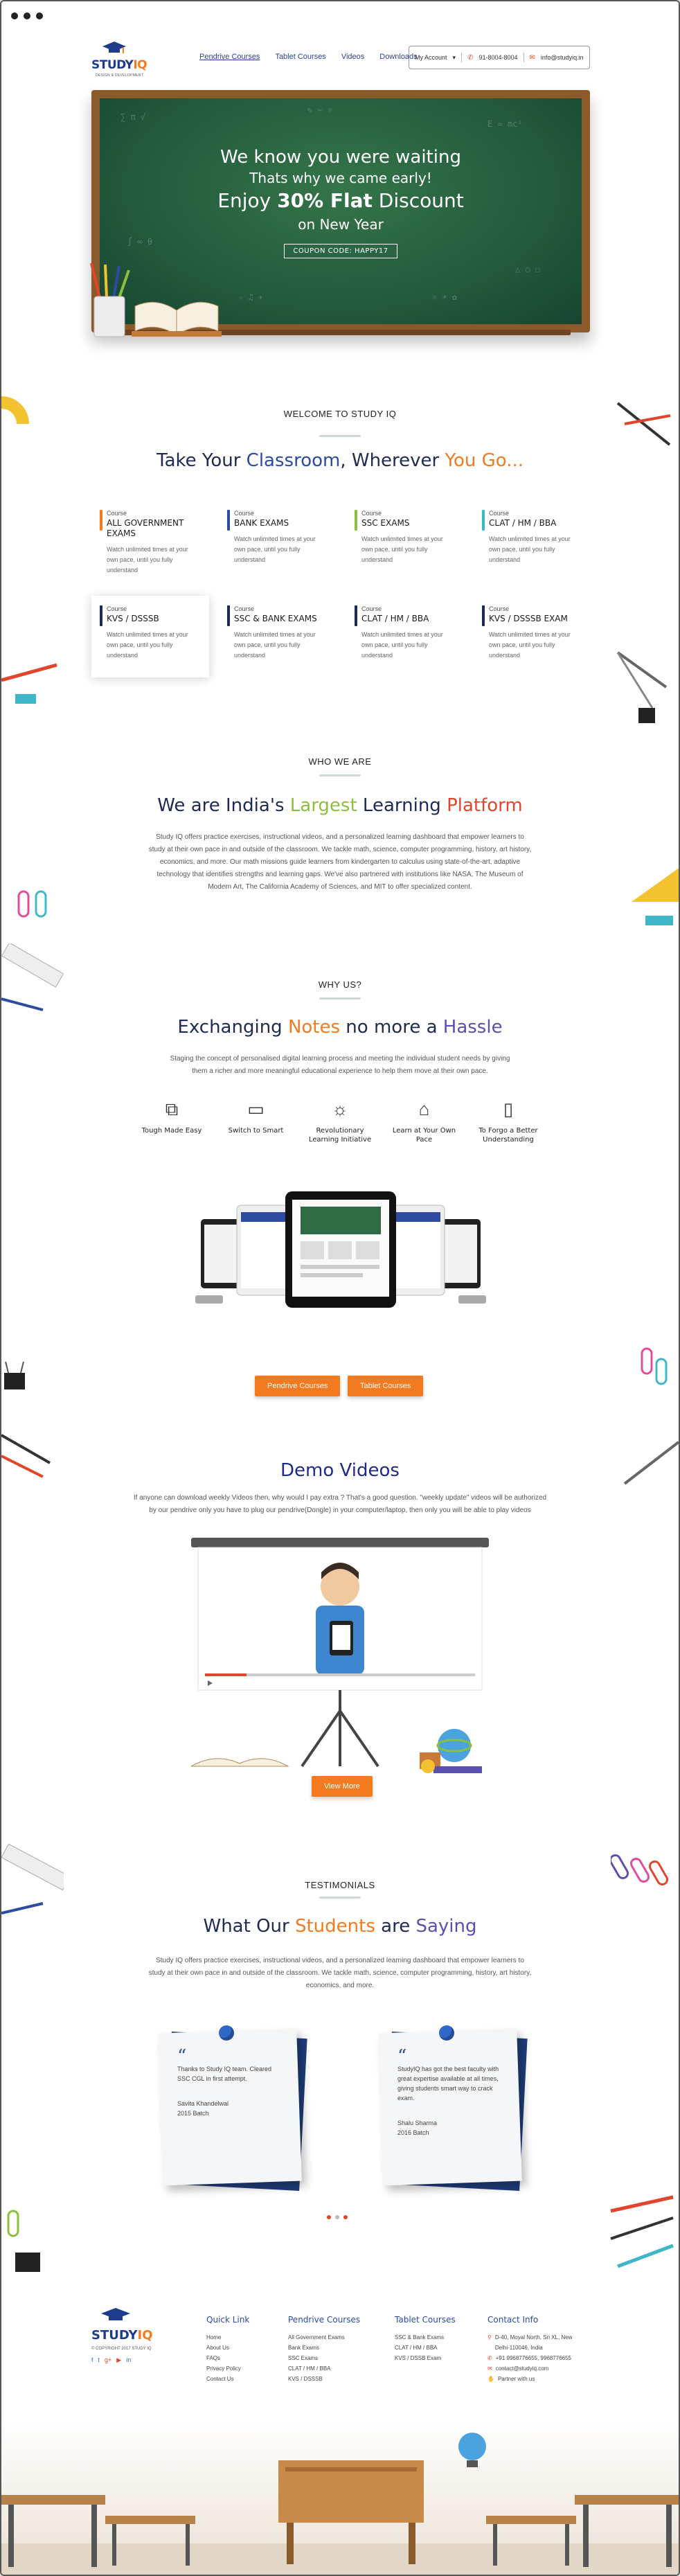 This screenshot has height=2576, width=680. What do you see at coordinates (324, 2358) in the screenshot?
I see `footer-link: SSC Exams` at bounding box center [324, 2358].